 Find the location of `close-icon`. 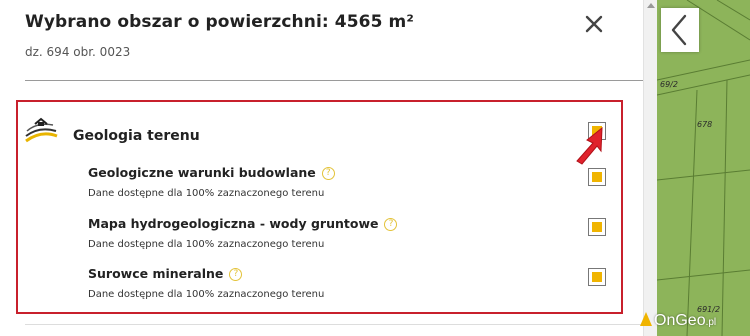

close-icon is located at coordinates (594, 24).